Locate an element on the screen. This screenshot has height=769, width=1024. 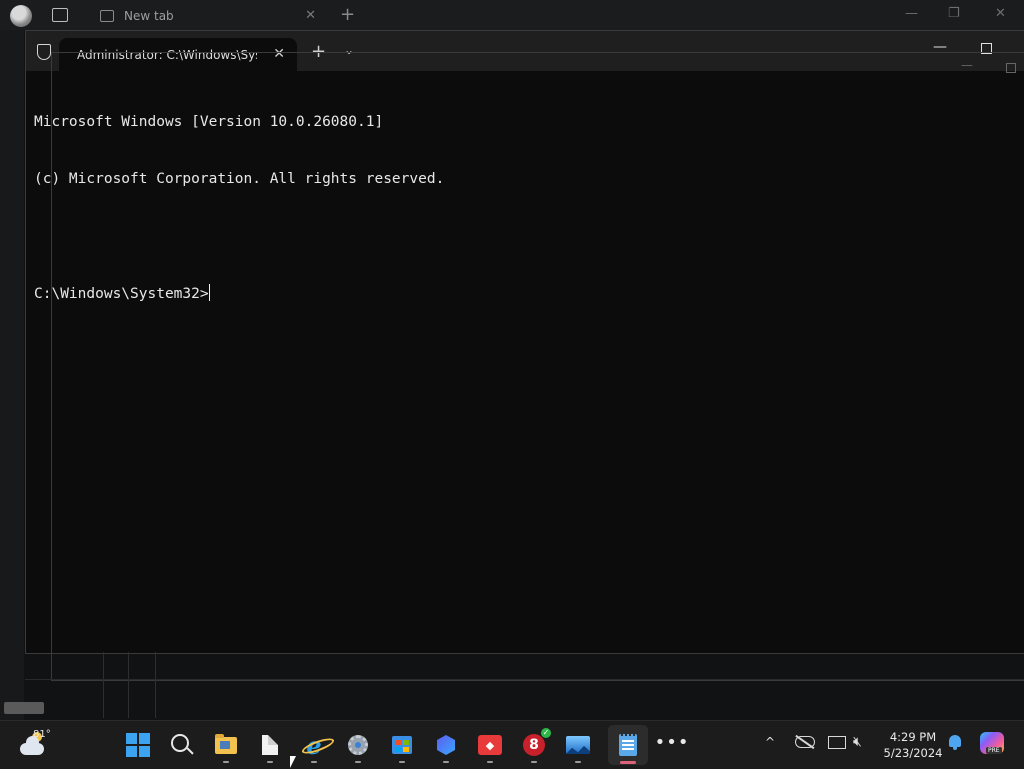
document-app-button is located at coordinates (270, 745).